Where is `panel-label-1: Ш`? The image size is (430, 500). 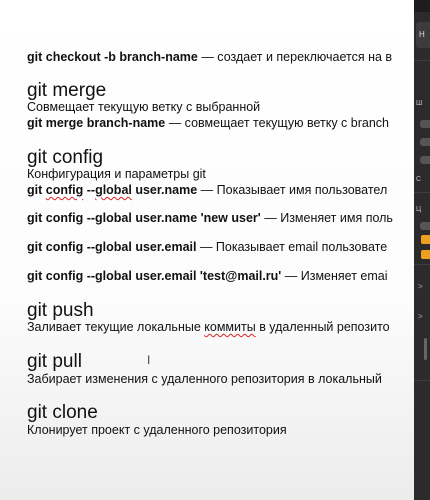 panel-label-1: Ш is located at coordinates (419, 103).